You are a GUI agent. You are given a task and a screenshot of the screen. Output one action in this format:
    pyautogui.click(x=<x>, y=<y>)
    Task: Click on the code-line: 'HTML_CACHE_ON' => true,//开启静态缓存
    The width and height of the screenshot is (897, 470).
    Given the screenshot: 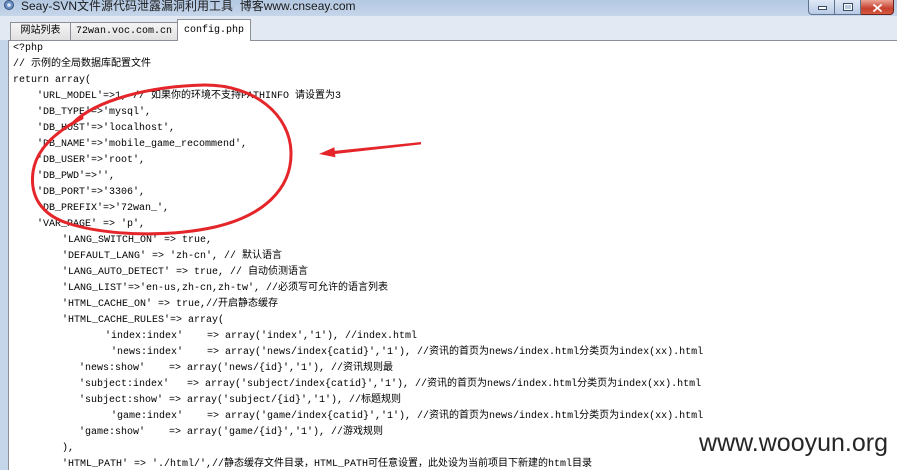 What is the action you would take?
    pyautogui.click(x=170, y=304)
    